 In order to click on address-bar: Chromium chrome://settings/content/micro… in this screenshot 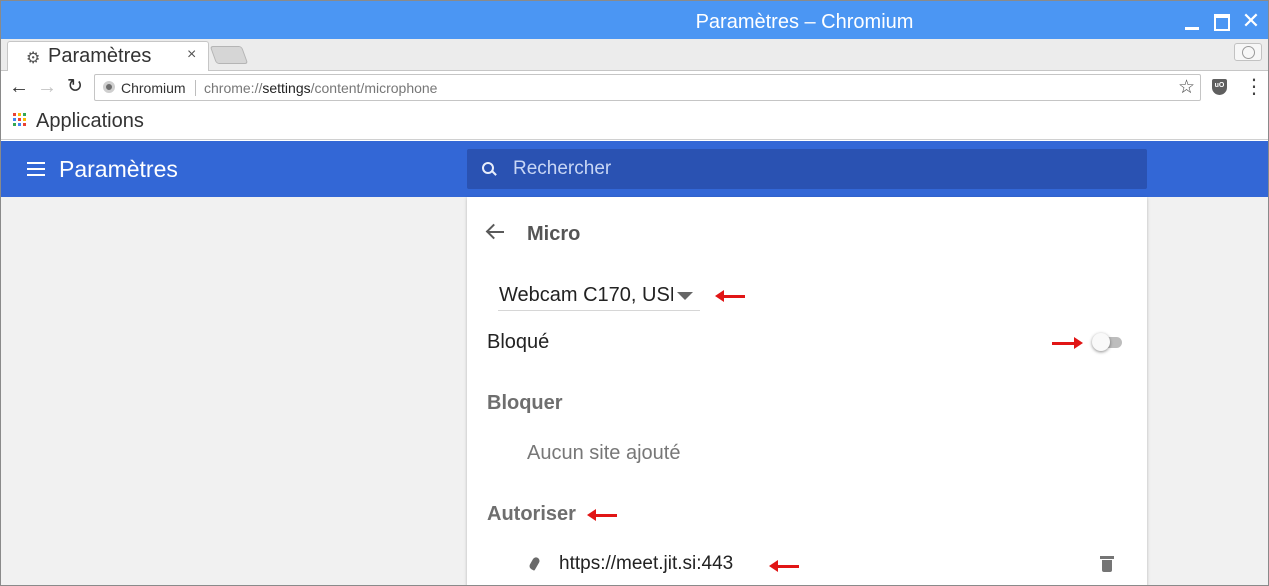, I will do `click(647, 87)`.